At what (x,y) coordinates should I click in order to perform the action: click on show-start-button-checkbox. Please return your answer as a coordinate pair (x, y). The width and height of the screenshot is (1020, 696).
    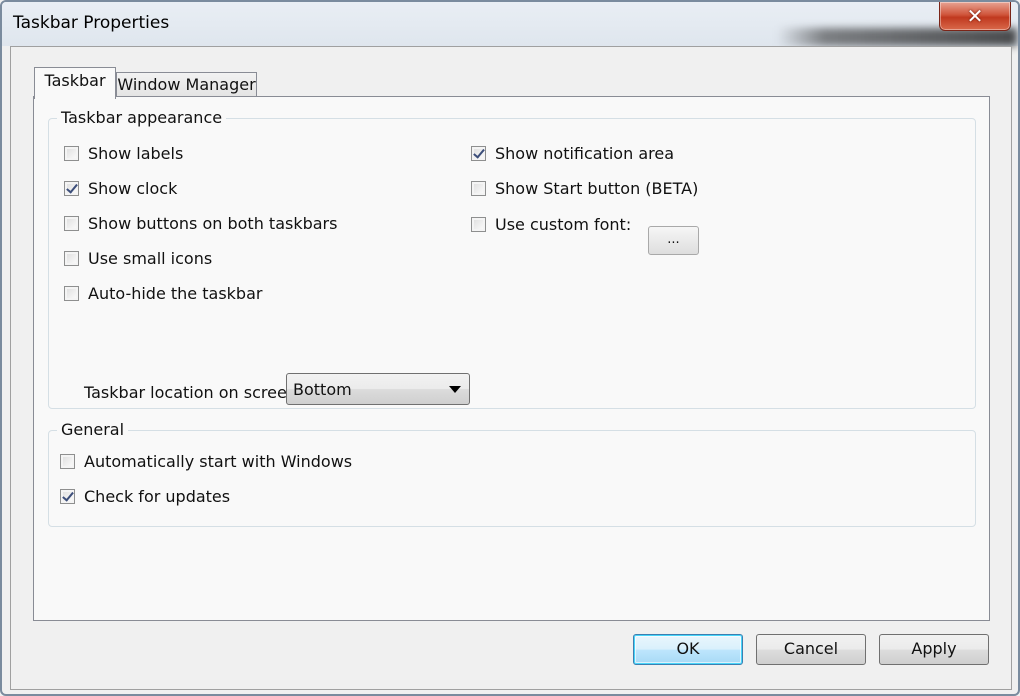
    Looking at the image, I should click on (478, 188).